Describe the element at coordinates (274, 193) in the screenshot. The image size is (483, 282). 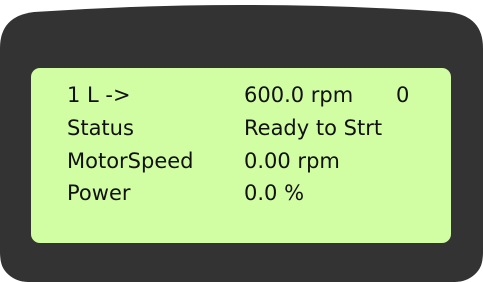
I see `power-value: 0.0 %` at that location.